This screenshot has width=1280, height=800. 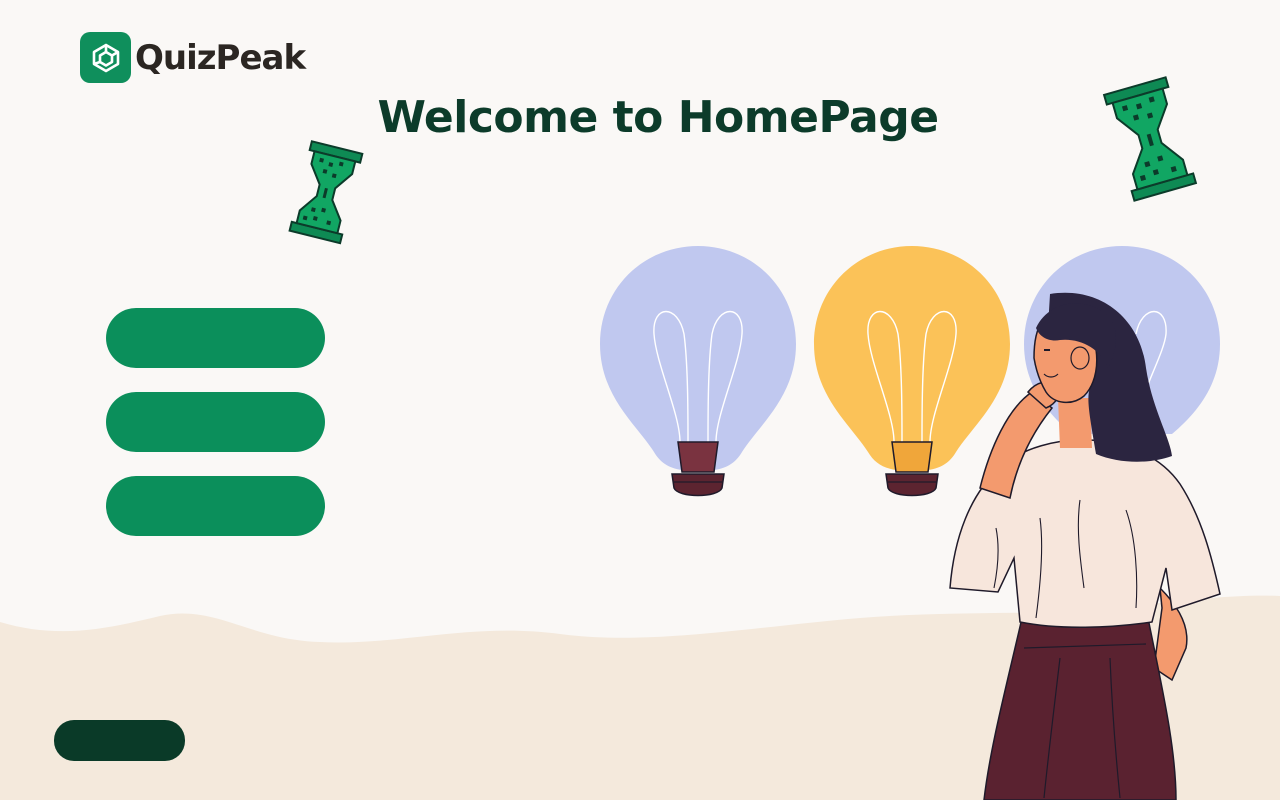 What do you see at coordinates (105, 57) in the screenshot?
I see `cube-logo-icon` at bounding box center [105, 57].